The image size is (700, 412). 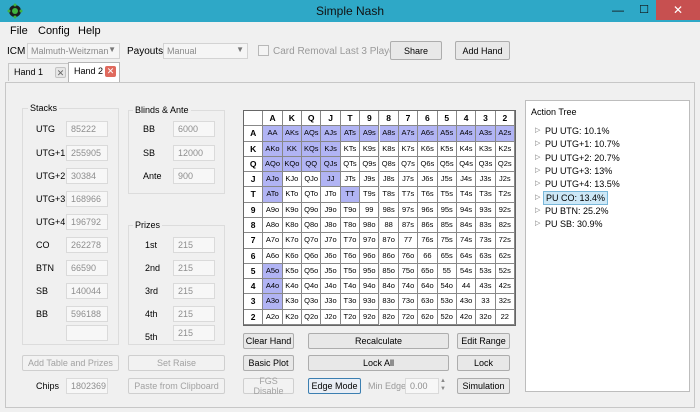 What do you see at coordinates (505, 134) in the screenshot?
I see `hand-cell: A2s` at bounding box center [505, 134].